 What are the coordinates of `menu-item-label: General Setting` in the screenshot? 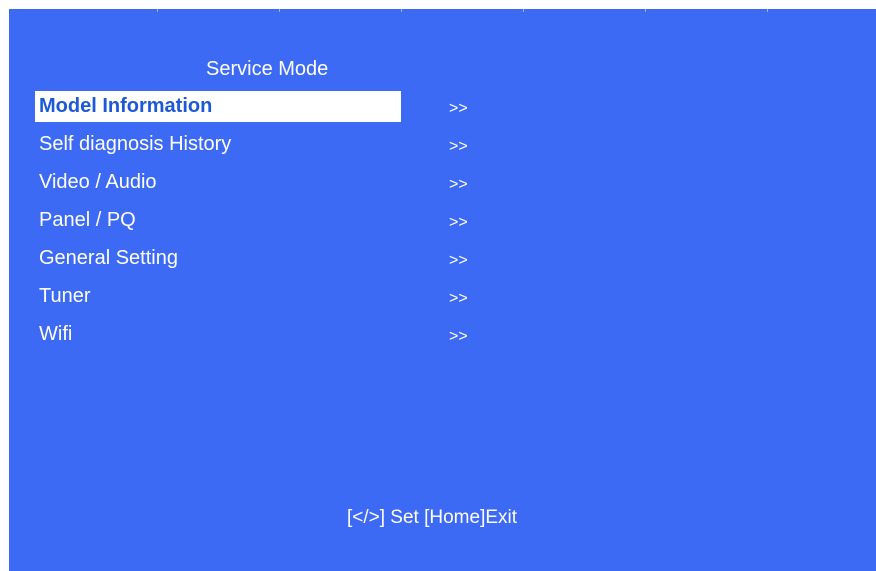 It's located at (108, 258).